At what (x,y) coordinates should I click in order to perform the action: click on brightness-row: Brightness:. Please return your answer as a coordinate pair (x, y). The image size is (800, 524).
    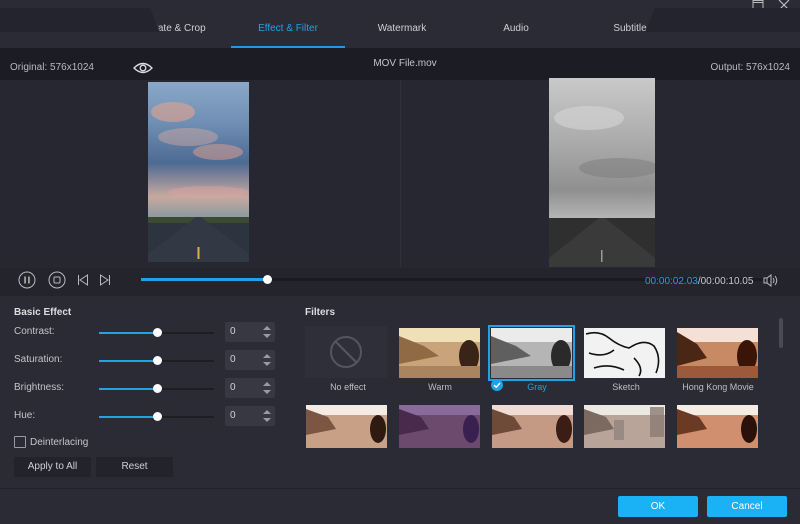
    Looking at the image, I should click on (149, 389).